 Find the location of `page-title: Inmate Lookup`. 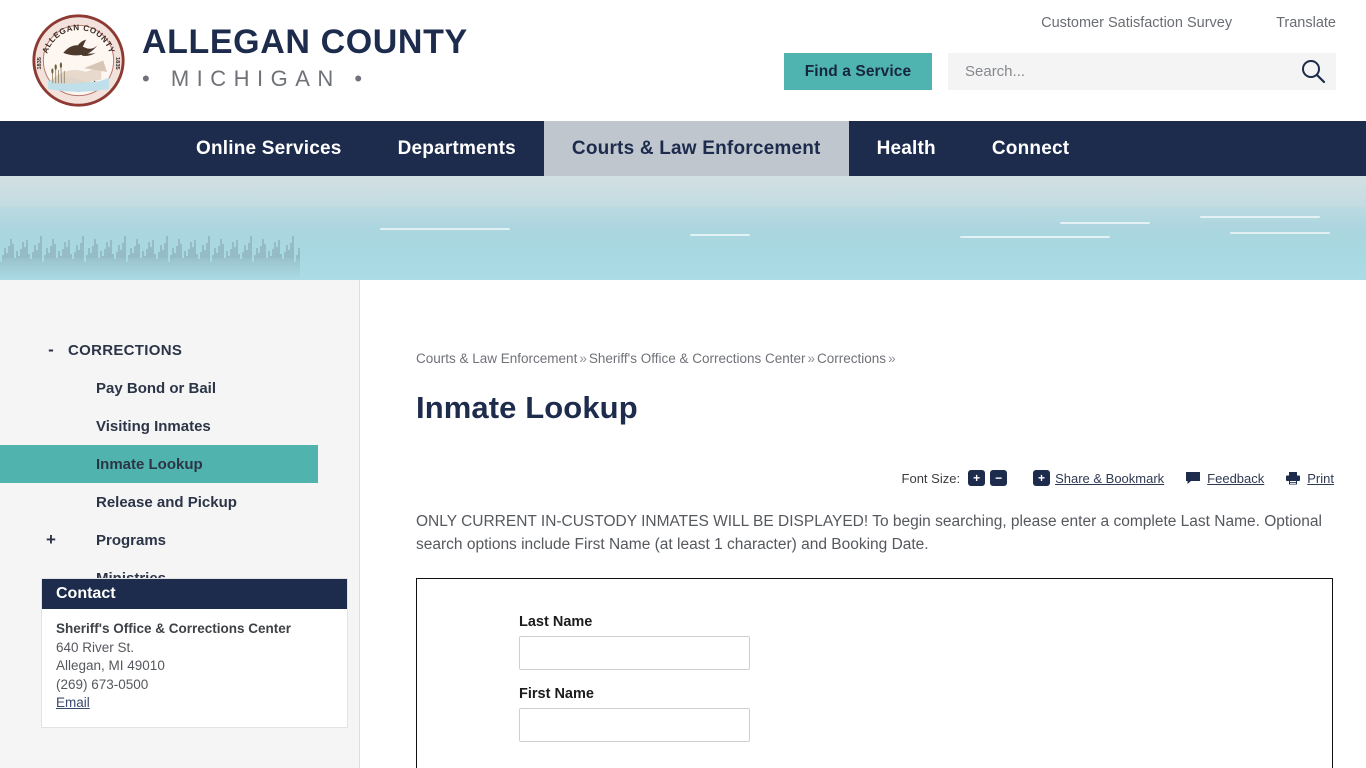

page-title: Inmate Lookup is located at coordinates (527, 407).